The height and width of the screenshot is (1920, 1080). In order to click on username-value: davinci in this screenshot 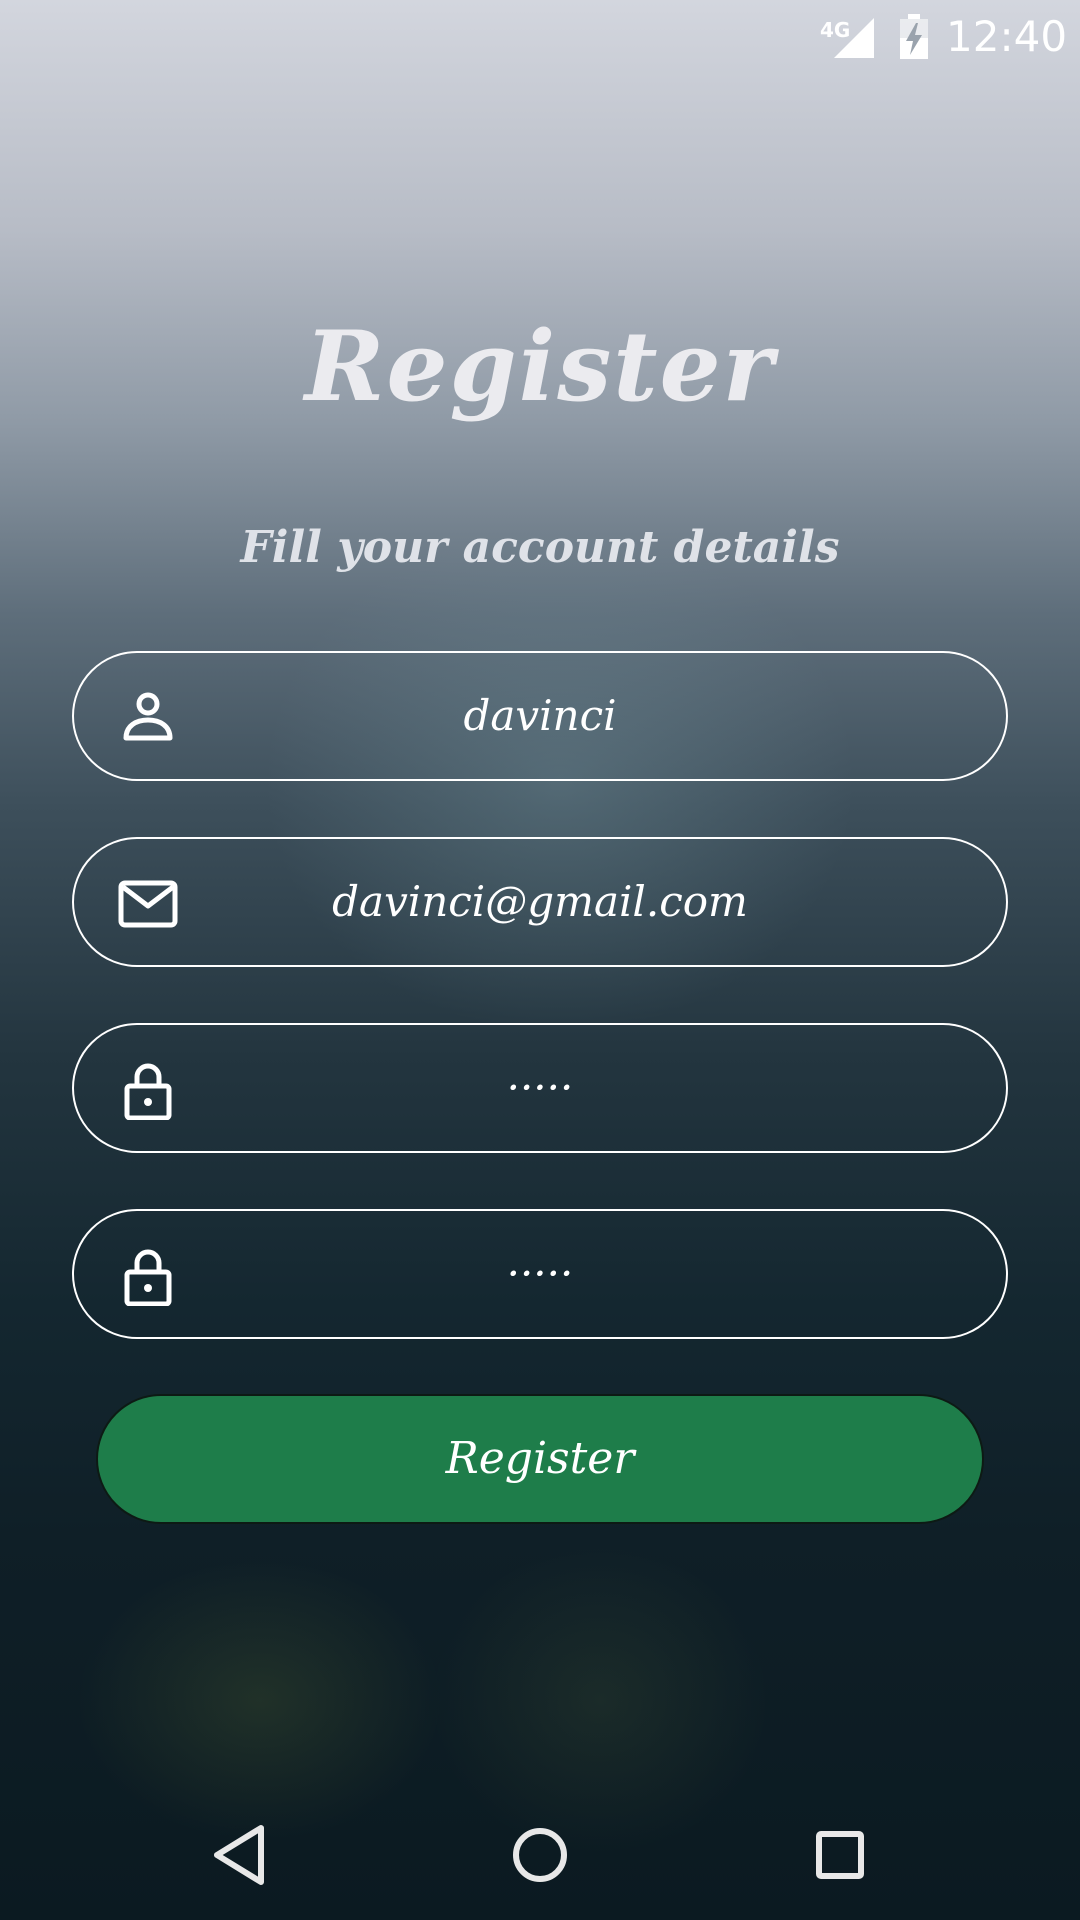, I will do `click(540, 715)`.